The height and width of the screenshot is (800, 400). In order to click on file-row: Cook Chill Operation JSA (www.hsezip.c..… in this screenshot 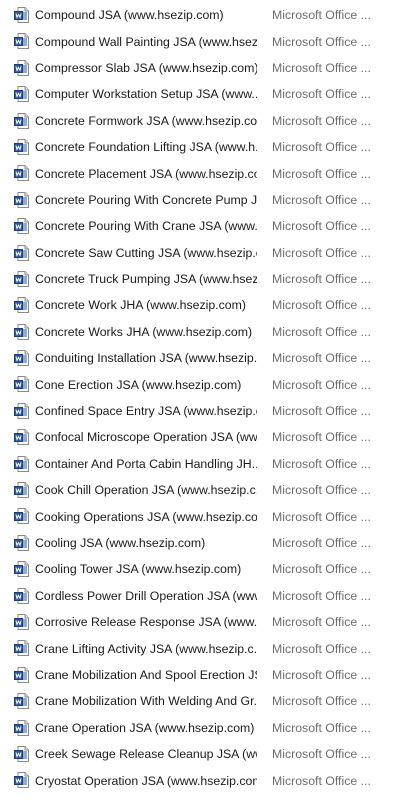, I will do `click(200, 490)`.